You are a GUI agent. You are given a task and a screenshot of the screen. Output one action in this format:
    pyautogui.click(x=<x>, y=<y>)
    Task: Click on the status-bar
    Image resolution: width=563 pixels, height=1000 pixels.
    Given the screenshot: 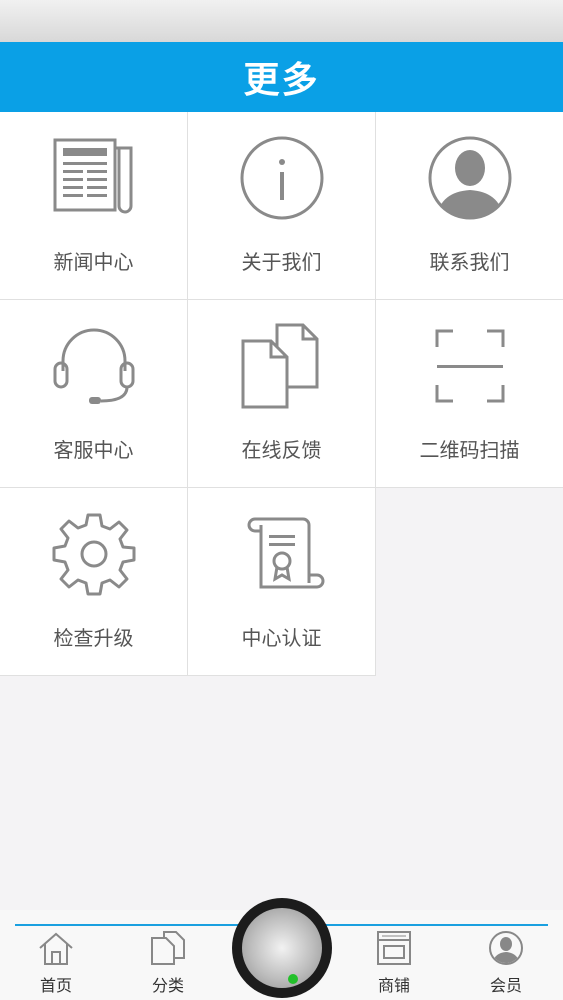 What is the action you would take?
    pyautogui.click(x=281, y=21)
    